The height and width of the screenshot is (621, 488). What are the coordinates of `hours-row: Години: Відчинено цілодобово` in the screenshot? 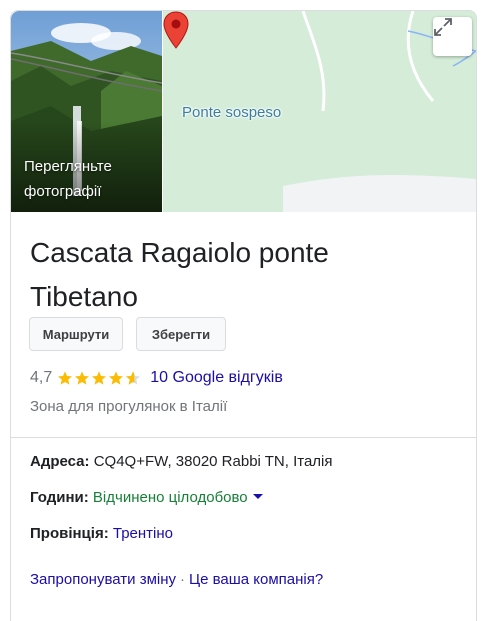 It's located at (146, 497).